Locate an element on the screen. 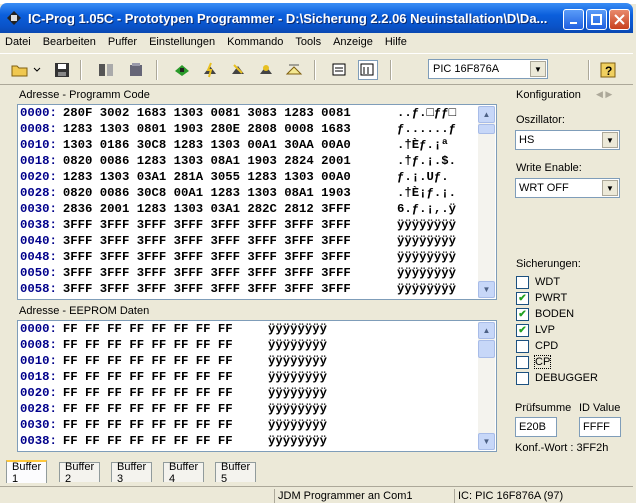  id-value-field: FFFF is located at coordinates (600, 427).